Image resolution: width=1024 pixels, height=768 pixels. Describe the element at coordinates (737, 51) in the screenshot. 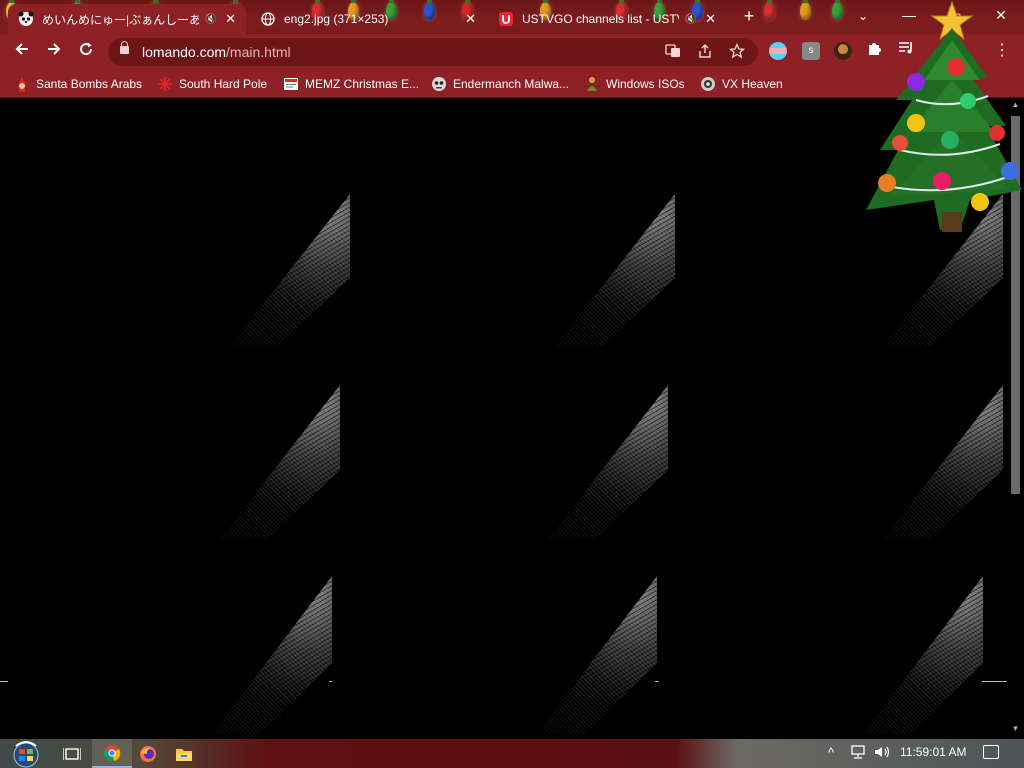

I see `bookmark-star-icon` at that location.